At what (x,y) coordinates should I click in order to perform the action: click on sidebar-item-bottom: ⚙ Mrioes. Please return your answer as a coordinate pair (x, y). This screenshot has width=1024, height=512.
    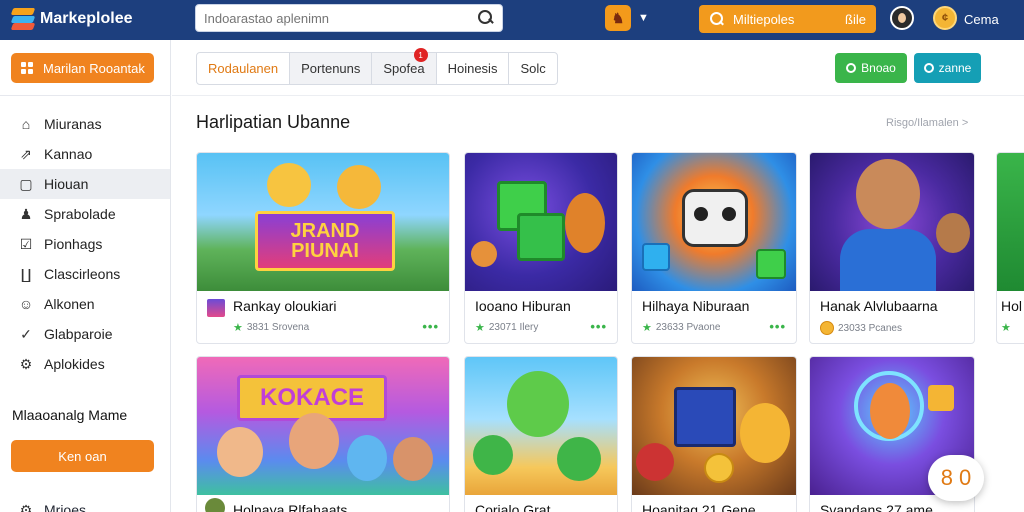
    Looking at the image, I should click on (52, 507).